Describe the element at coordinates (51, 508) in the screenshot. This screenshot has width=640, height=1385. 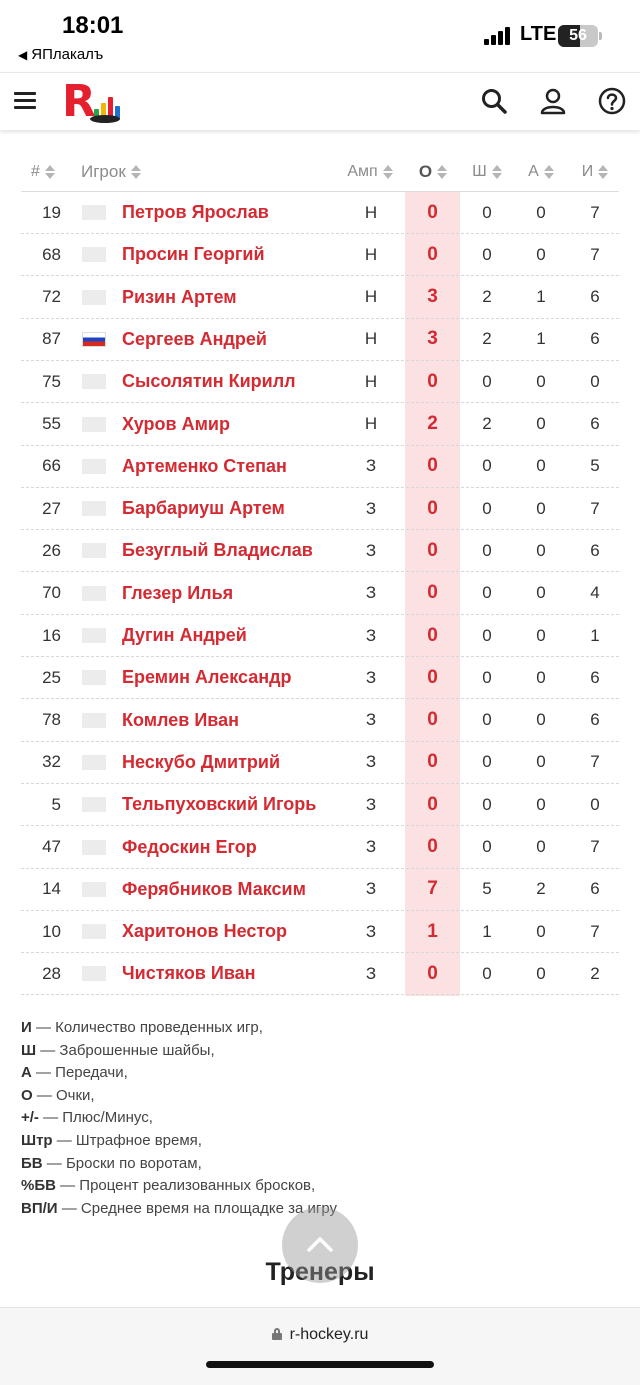
I see `player-number: 27` at that location.